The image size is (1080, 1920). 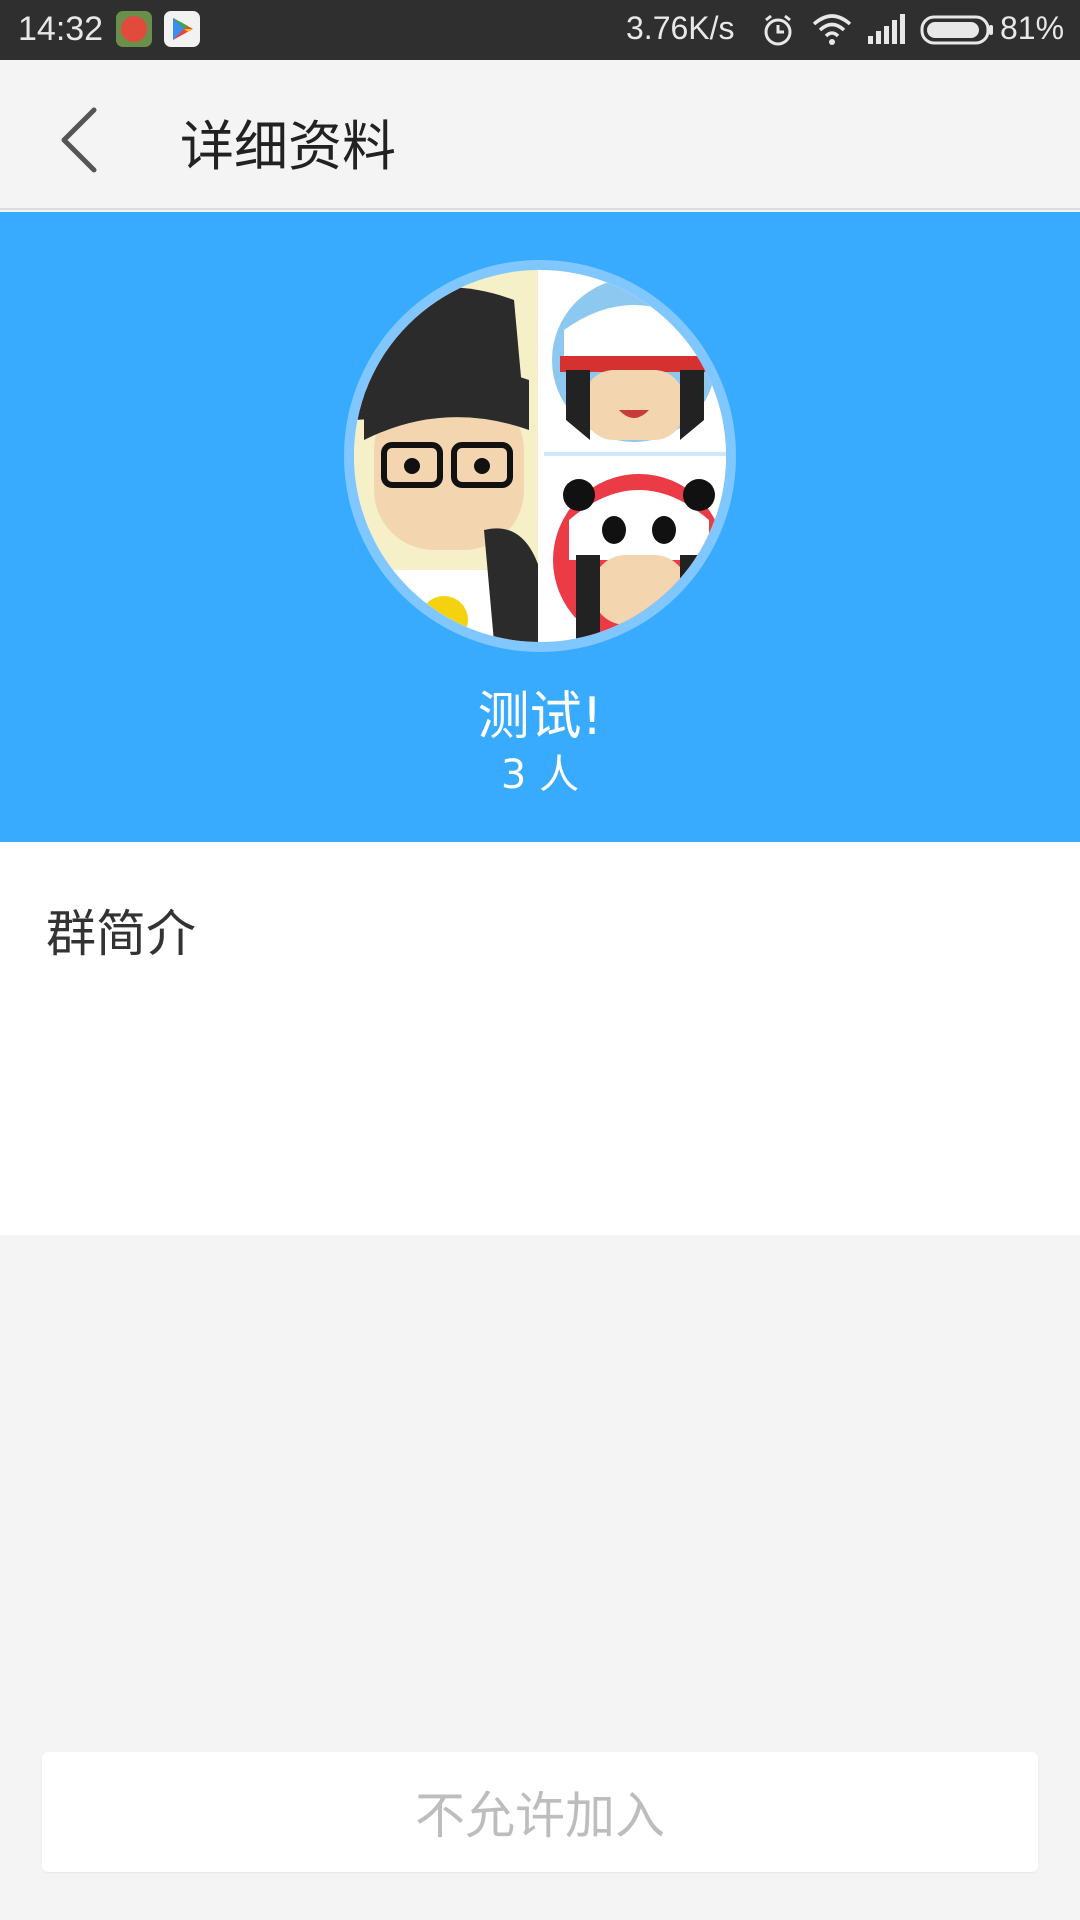 What do you see at coordinates (61, 29) in the screenshot?
I see `status-time: 14:32` at bounding box center [61, 29].